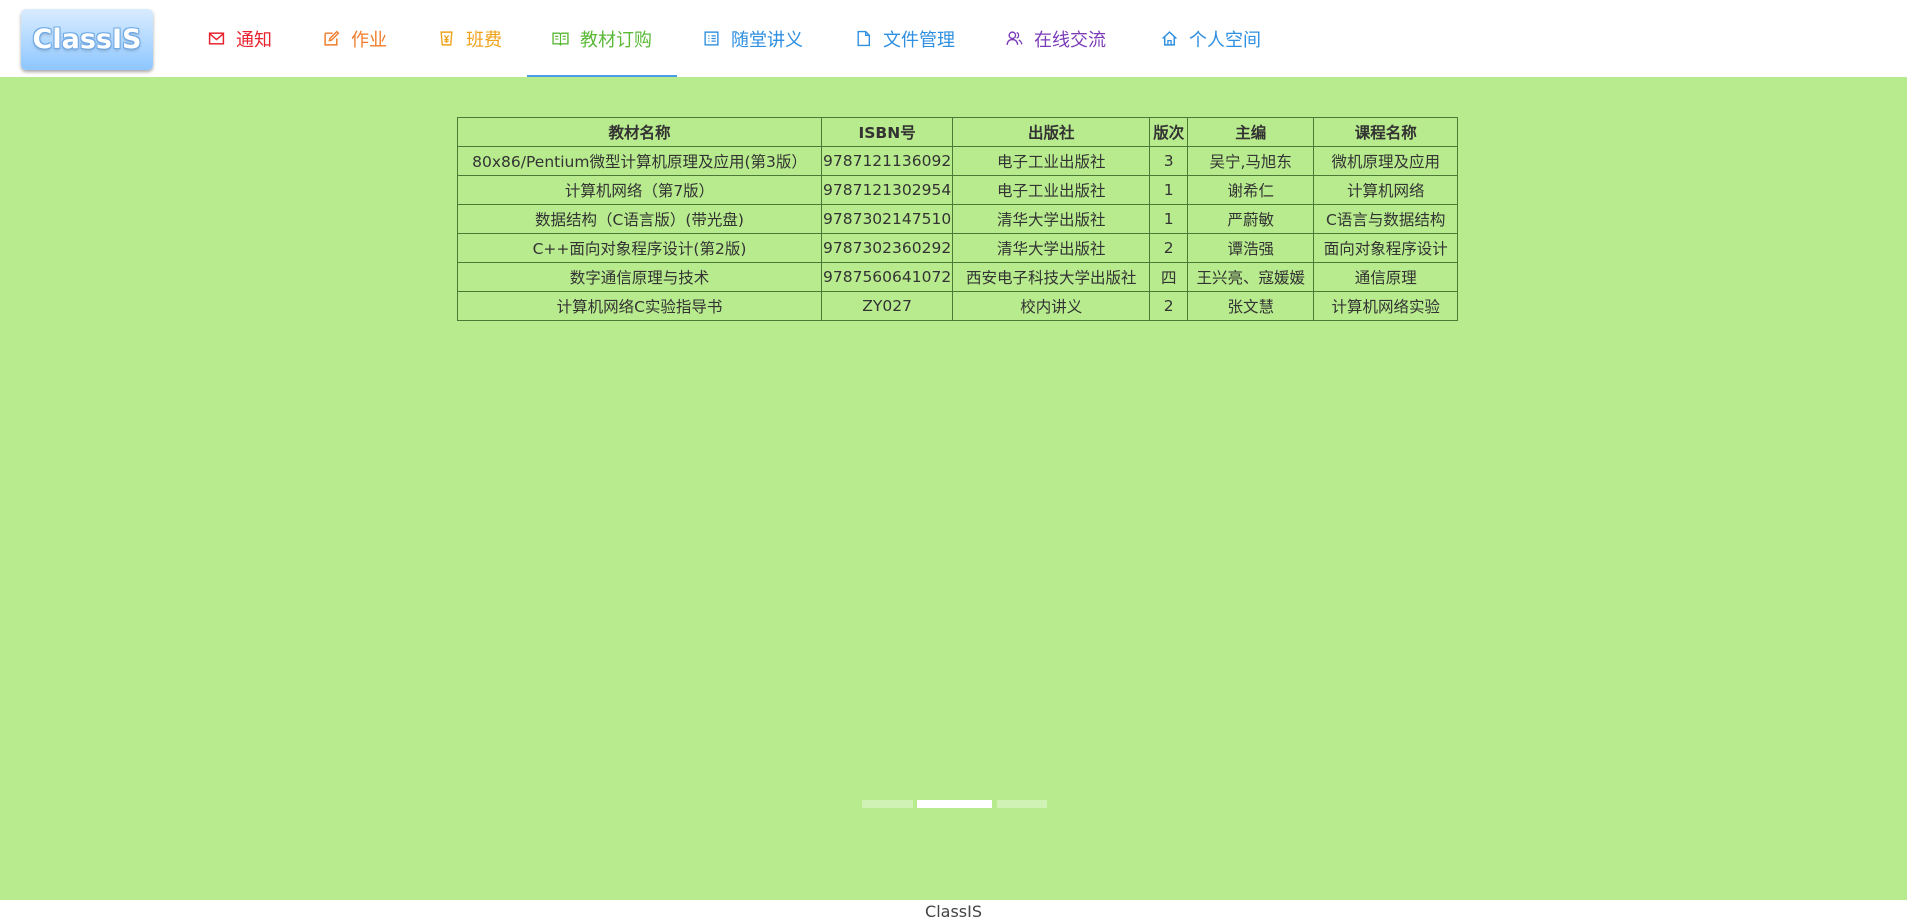 This screenshot has height=923, width=1907. Describe the element at coordinates (1251, 219) in the screenshot. I see `table-cell: 严蔚敏` at that location.